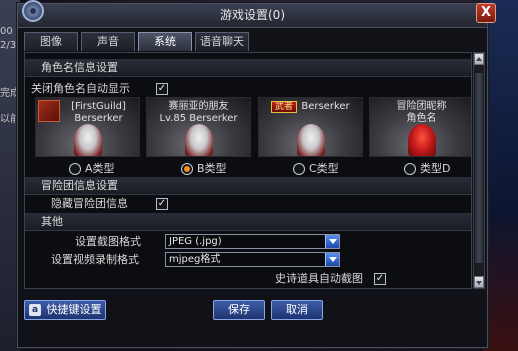  I want to click on name-style-card-b: 赛丽亚的朋友 Lv.85 Berserker, so click(198, 127).